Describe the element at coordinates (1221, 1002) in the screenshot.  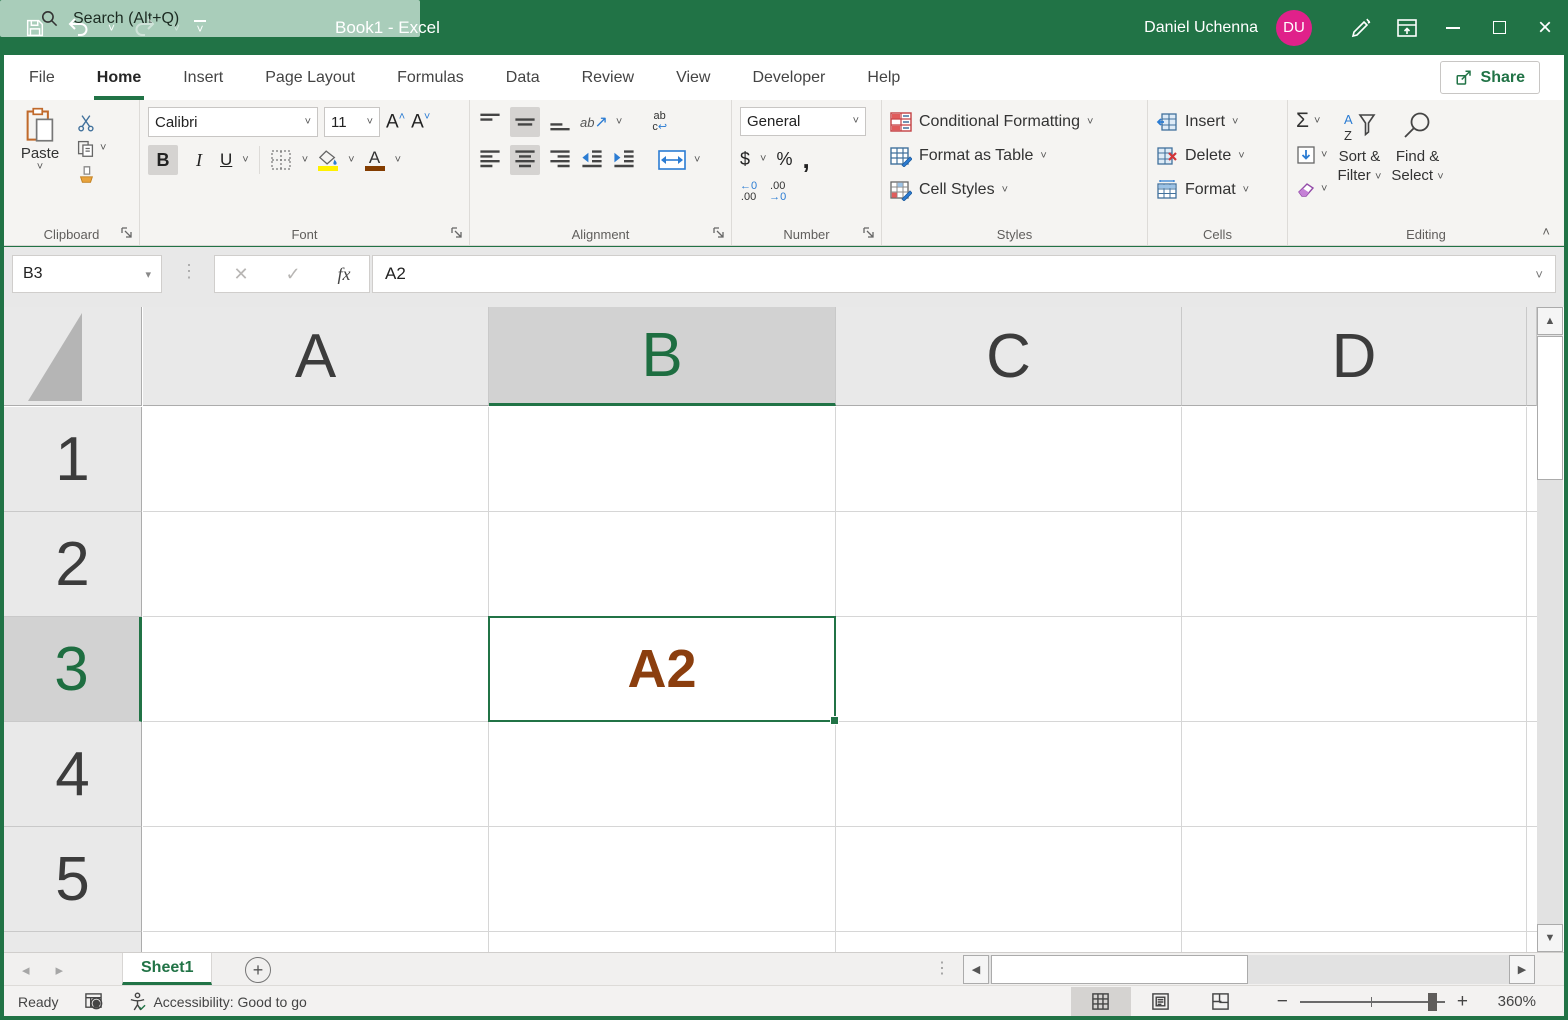
I see `page-break-preview-button` at that location.